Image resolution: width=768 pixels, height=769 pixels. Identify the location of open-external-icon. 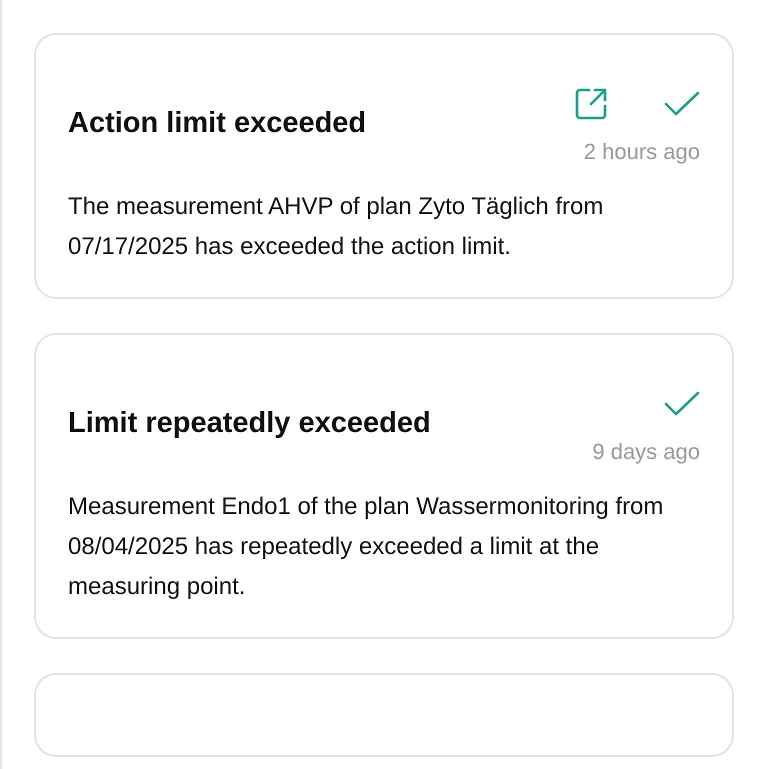
(591, 104).